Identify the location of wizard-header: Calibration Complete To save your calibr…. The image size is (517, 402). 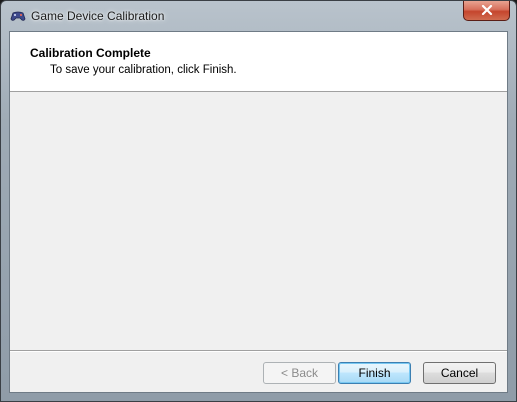
(258, 62).